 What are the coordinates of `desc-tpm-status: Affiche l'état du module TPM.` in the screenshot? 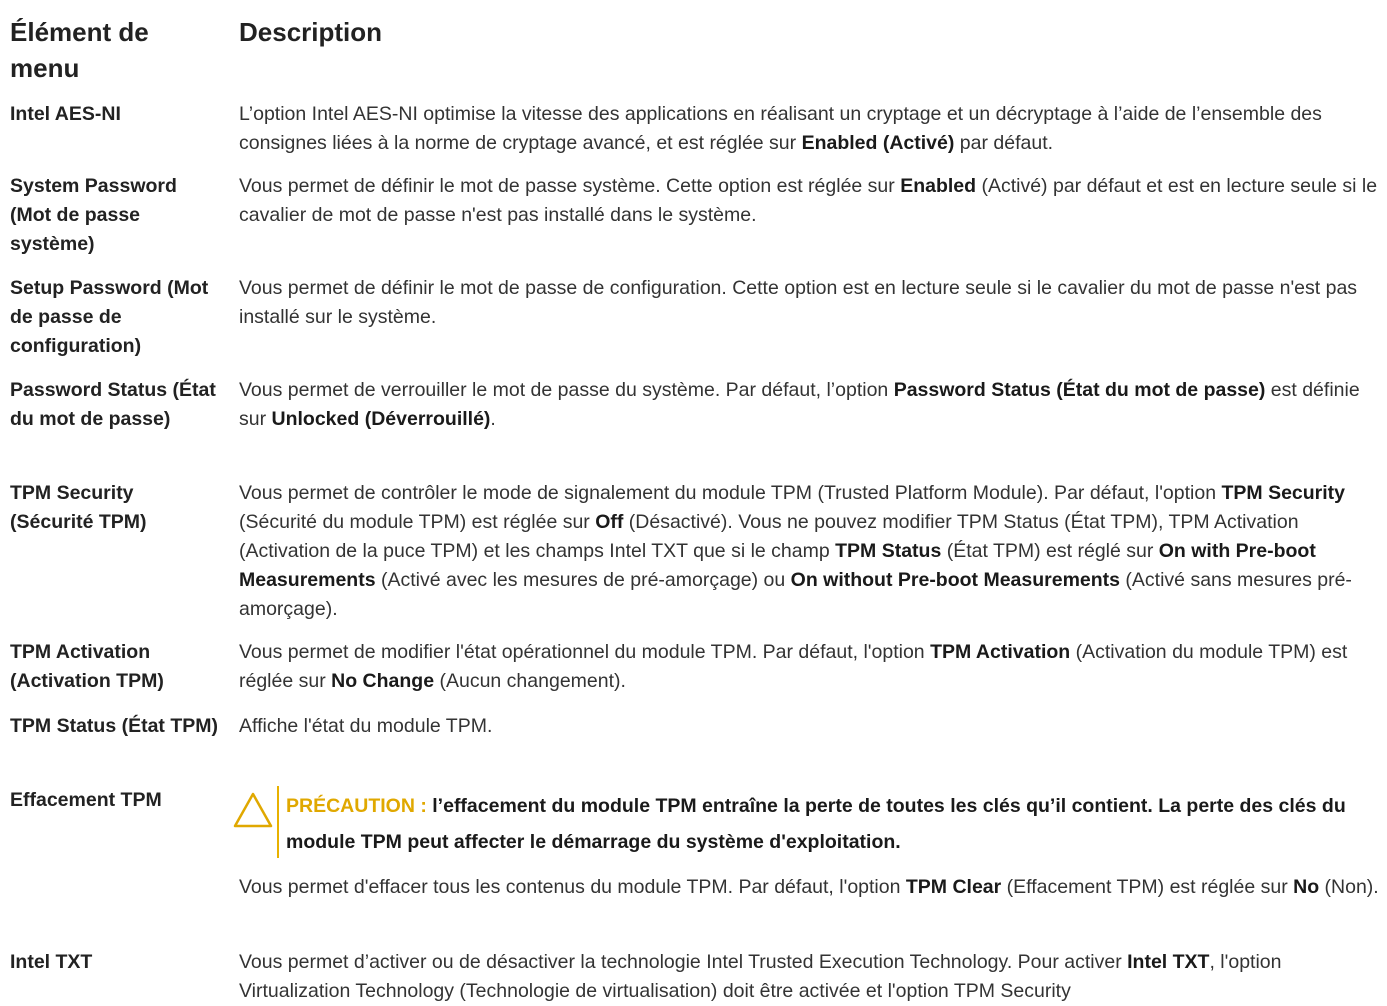 It's located at (366, 726).